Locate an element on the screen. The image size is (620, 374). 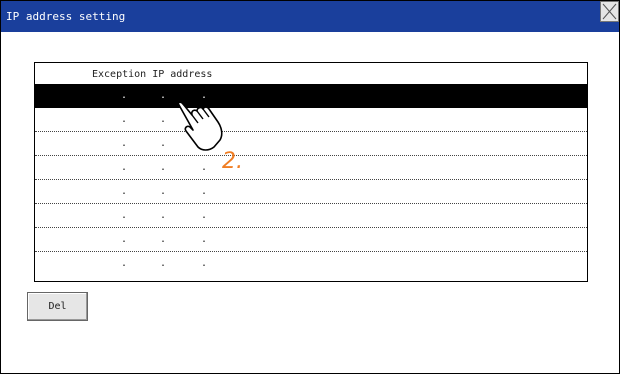
title-bar: IP address setting is located at coordinates (310, 16).